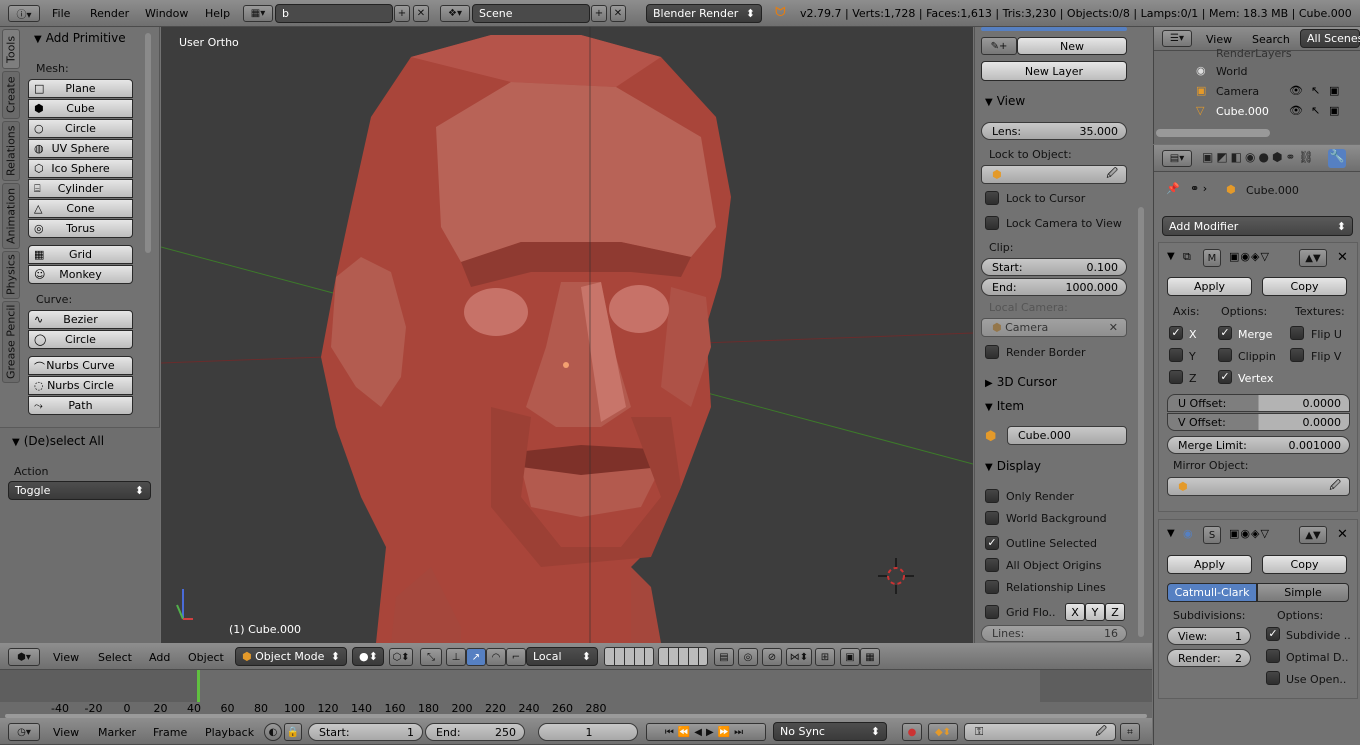  Describe the element at coordinates (1054, 174) in the screenshot. I see `lock-object-field: ⬢ 🖉` at that location.